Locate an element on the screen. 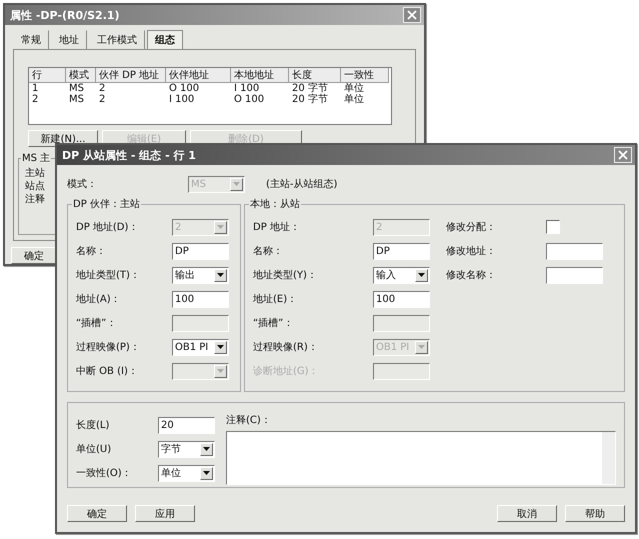 This screenshot has height=539, width=639. mode-note: (主站-从站组态) is located at coordinates (302, 184).